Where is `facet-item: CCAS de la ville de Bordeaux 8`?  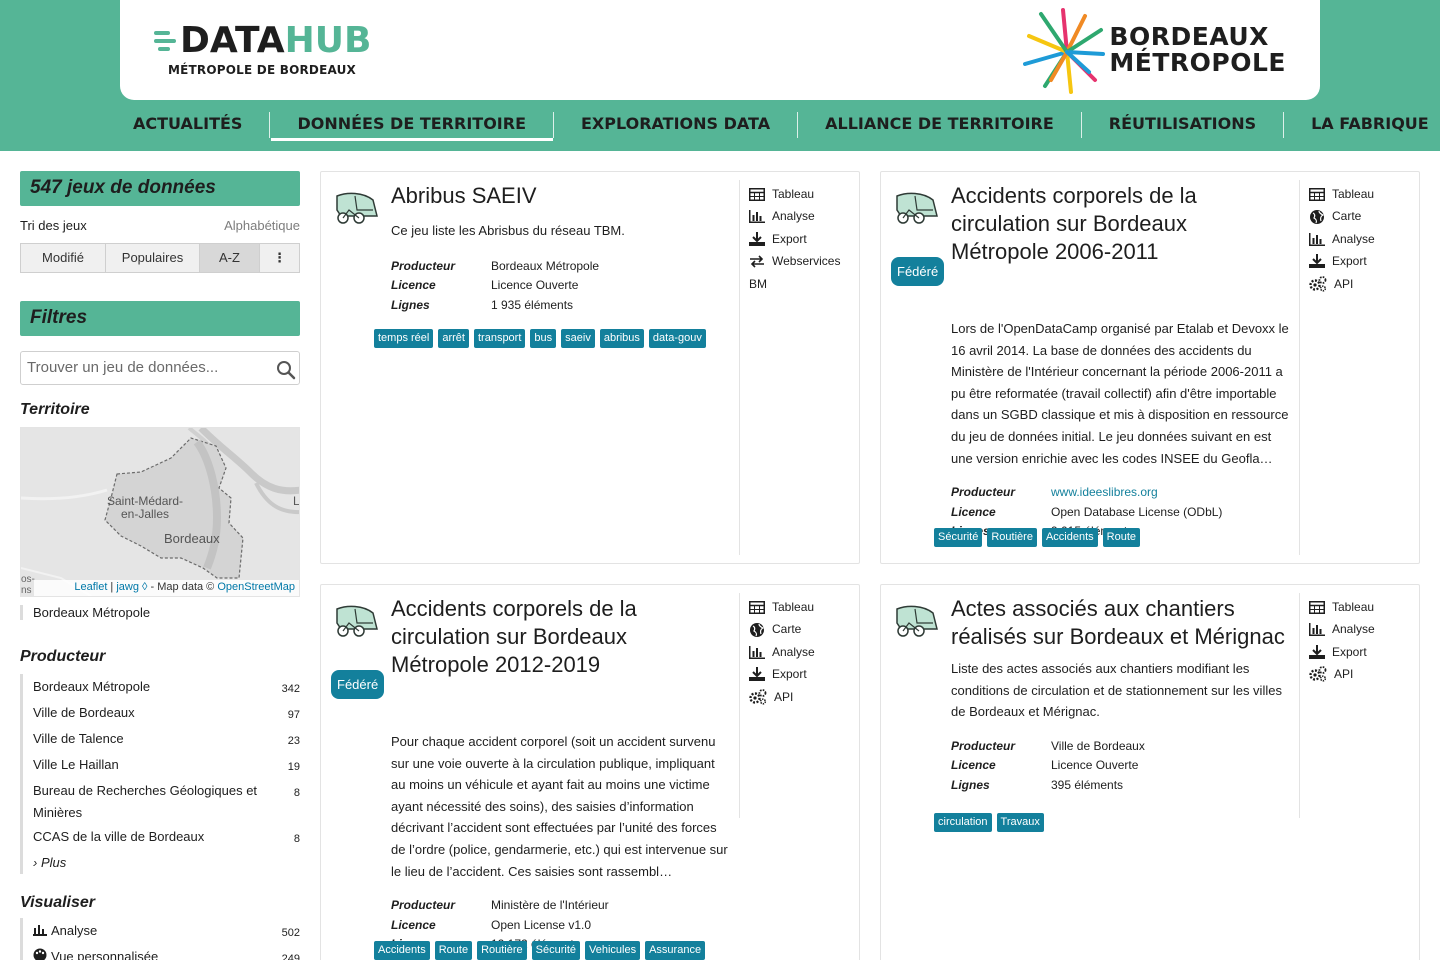 facet-item: CCAS de la ville de Bordeaux 8 is located at coordinates (166, 837).